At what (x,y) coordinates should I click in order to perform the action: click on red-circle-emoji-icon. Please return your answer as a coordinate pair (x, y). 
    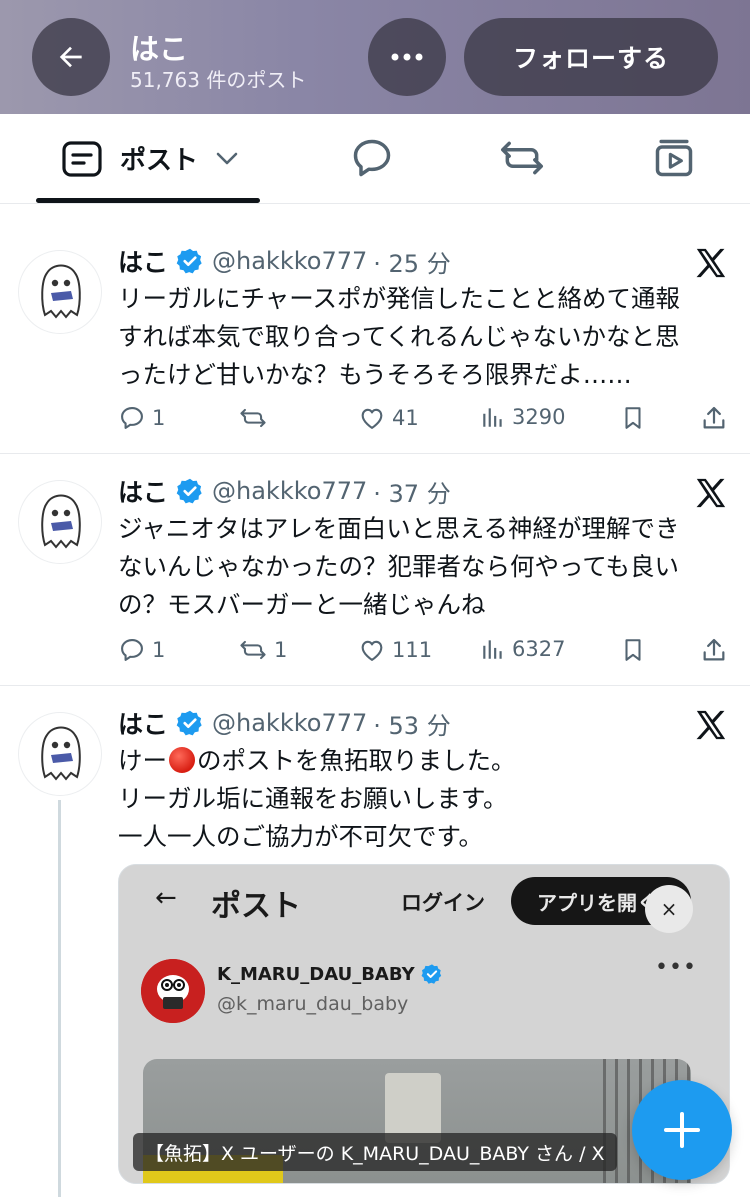
    Looking at the image, I should click on (182, 760).